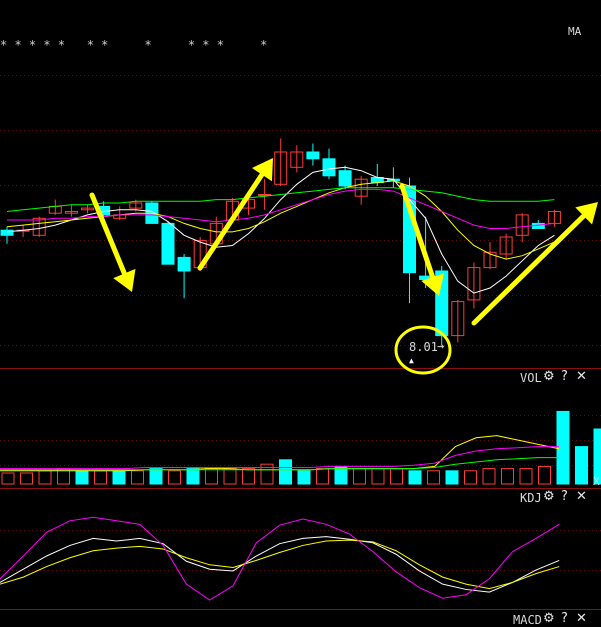  Describe the element at coordinates (596, 481) in the screenshot. I see `edge-mark: X` at that location.